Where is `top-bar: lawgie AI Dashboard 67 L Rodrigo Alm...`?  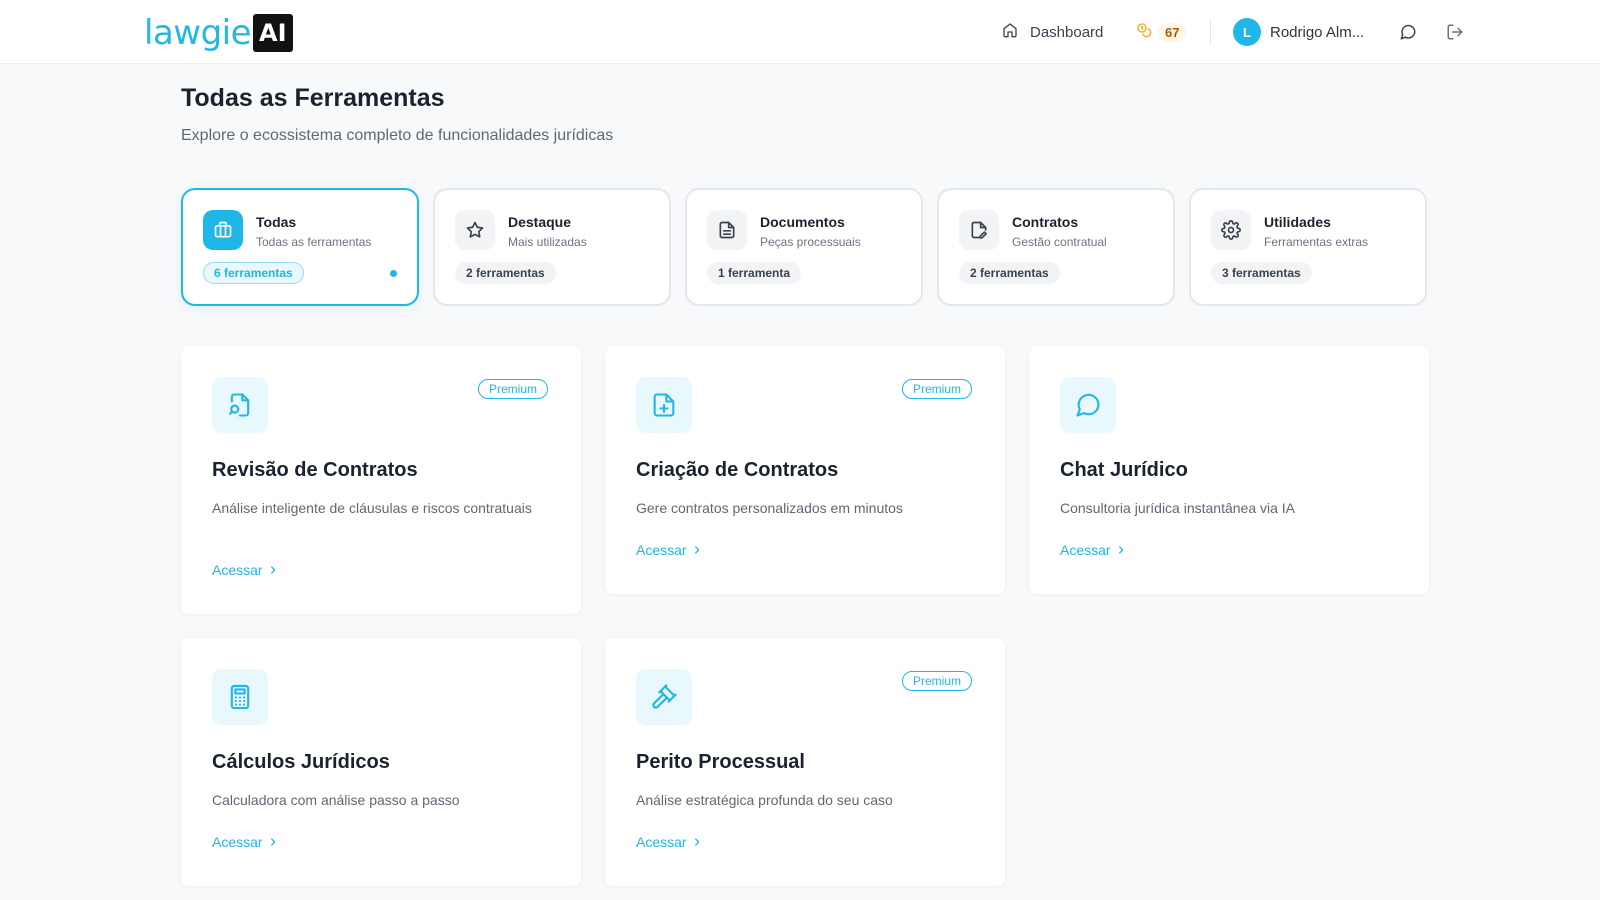 top-bar: lawgie AI Dashboard 67 L Rodrigo Alm... is located at coordinates (800, 32).